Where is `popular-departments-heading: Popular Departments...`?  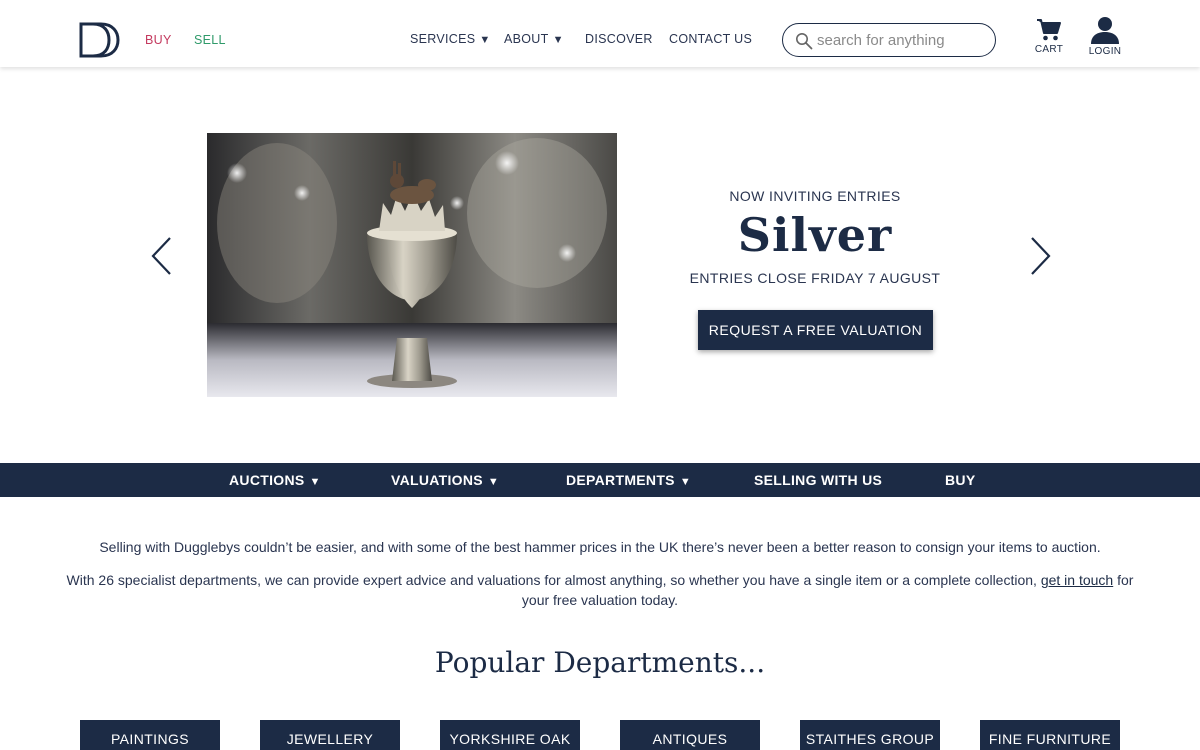 popular-departments-heading: Popular Departments... is located at coordinates (600, 662).